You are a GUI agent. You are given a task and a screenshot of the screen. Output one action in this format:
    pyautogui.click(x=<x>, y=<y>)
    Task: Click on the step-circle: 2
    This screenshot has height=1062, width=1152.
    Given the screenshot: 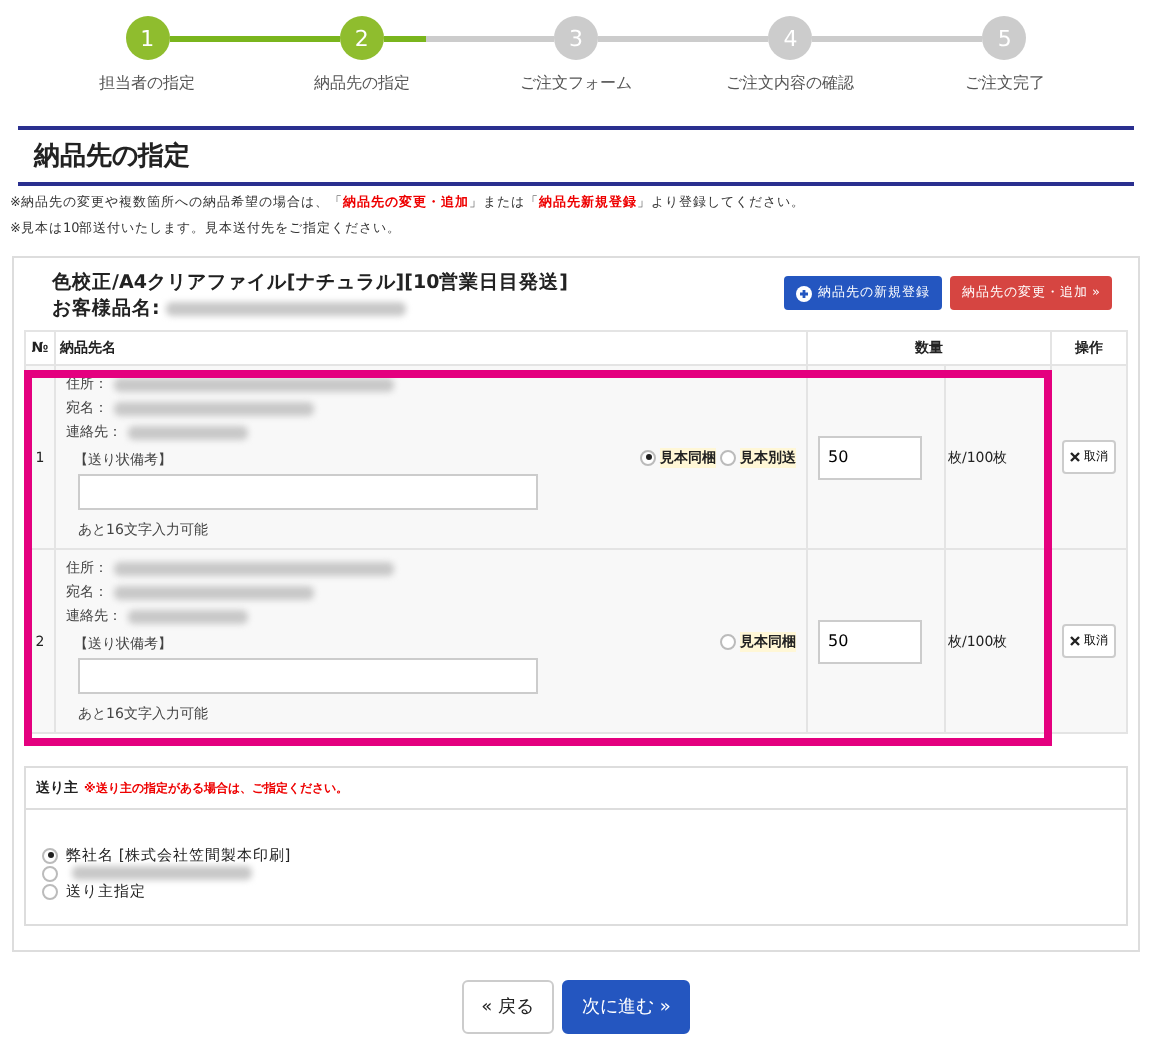 What is the action you would take?
    pyautogui.click(x=361, y=38)
    